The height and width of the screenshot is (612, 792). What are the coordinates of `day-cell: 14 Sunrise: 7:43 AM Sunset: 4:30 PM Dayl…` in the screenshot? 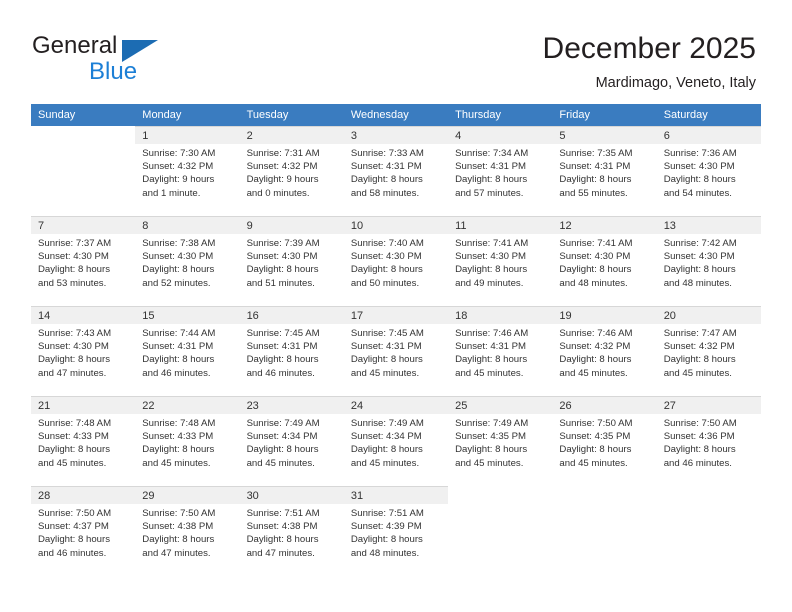 It's located at (83, 351).